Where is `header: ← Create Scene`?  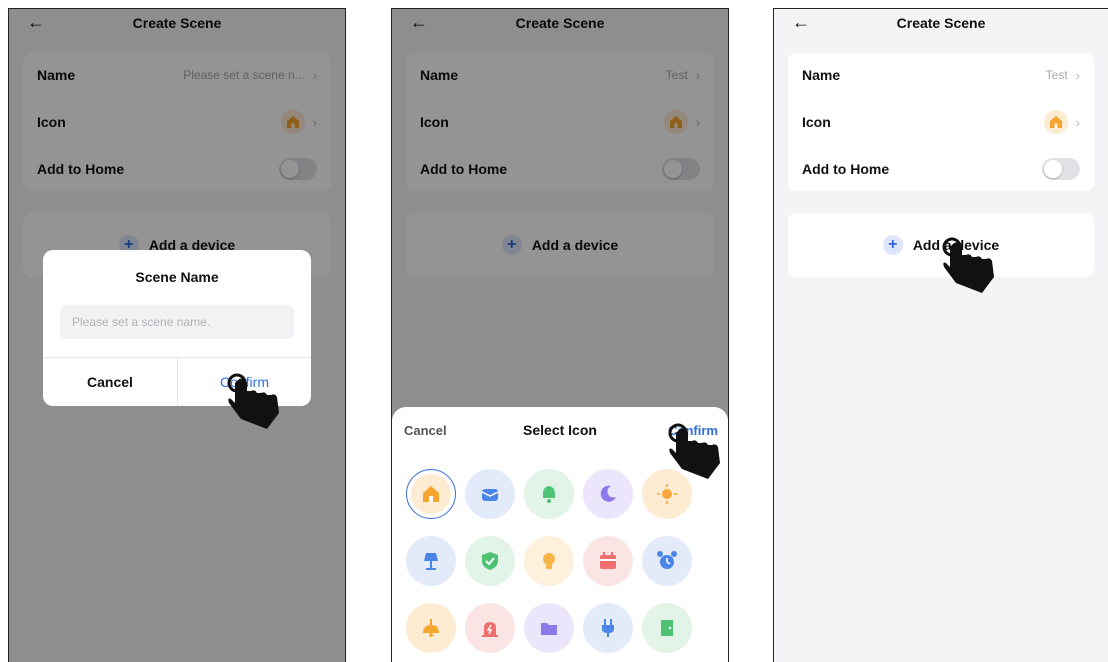 header: ← Create Scene is located at coordinates (941, 24).